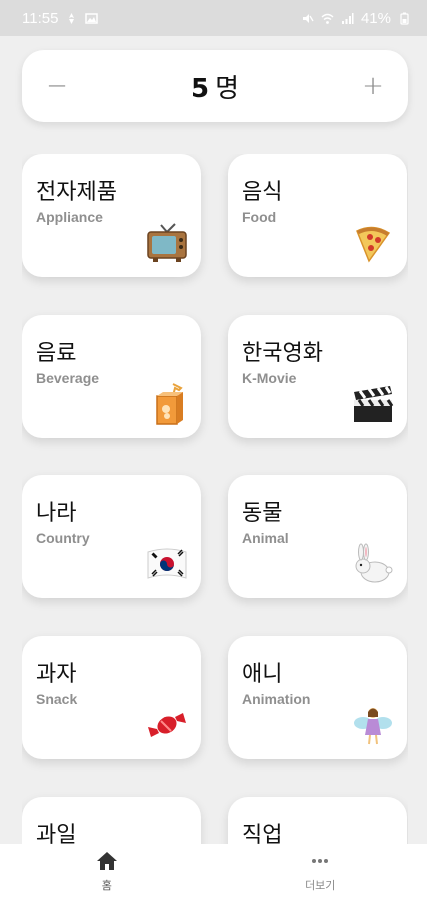  Describe the element at coordinates (56, 833) in the screenshot. I see `category-title: 과일` at that location.